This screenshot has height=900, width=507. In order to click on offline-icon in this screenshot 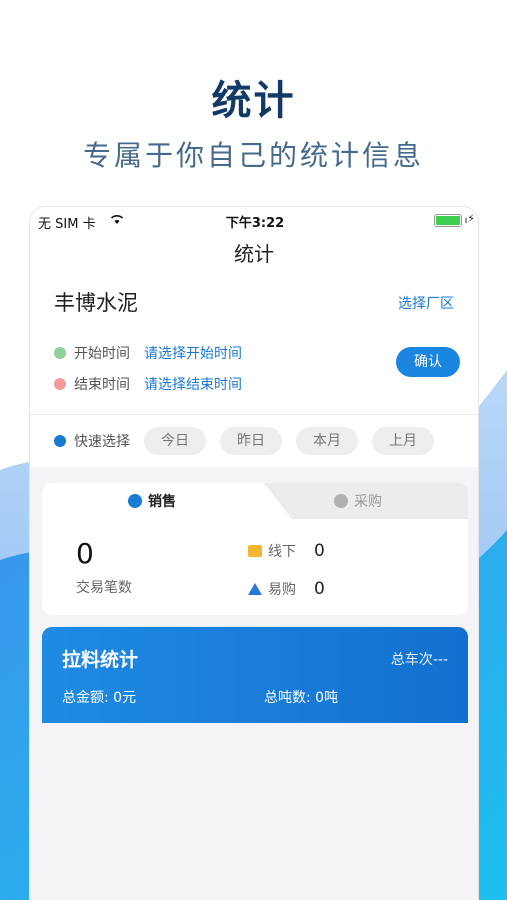, I will do `click(255, 551)`.